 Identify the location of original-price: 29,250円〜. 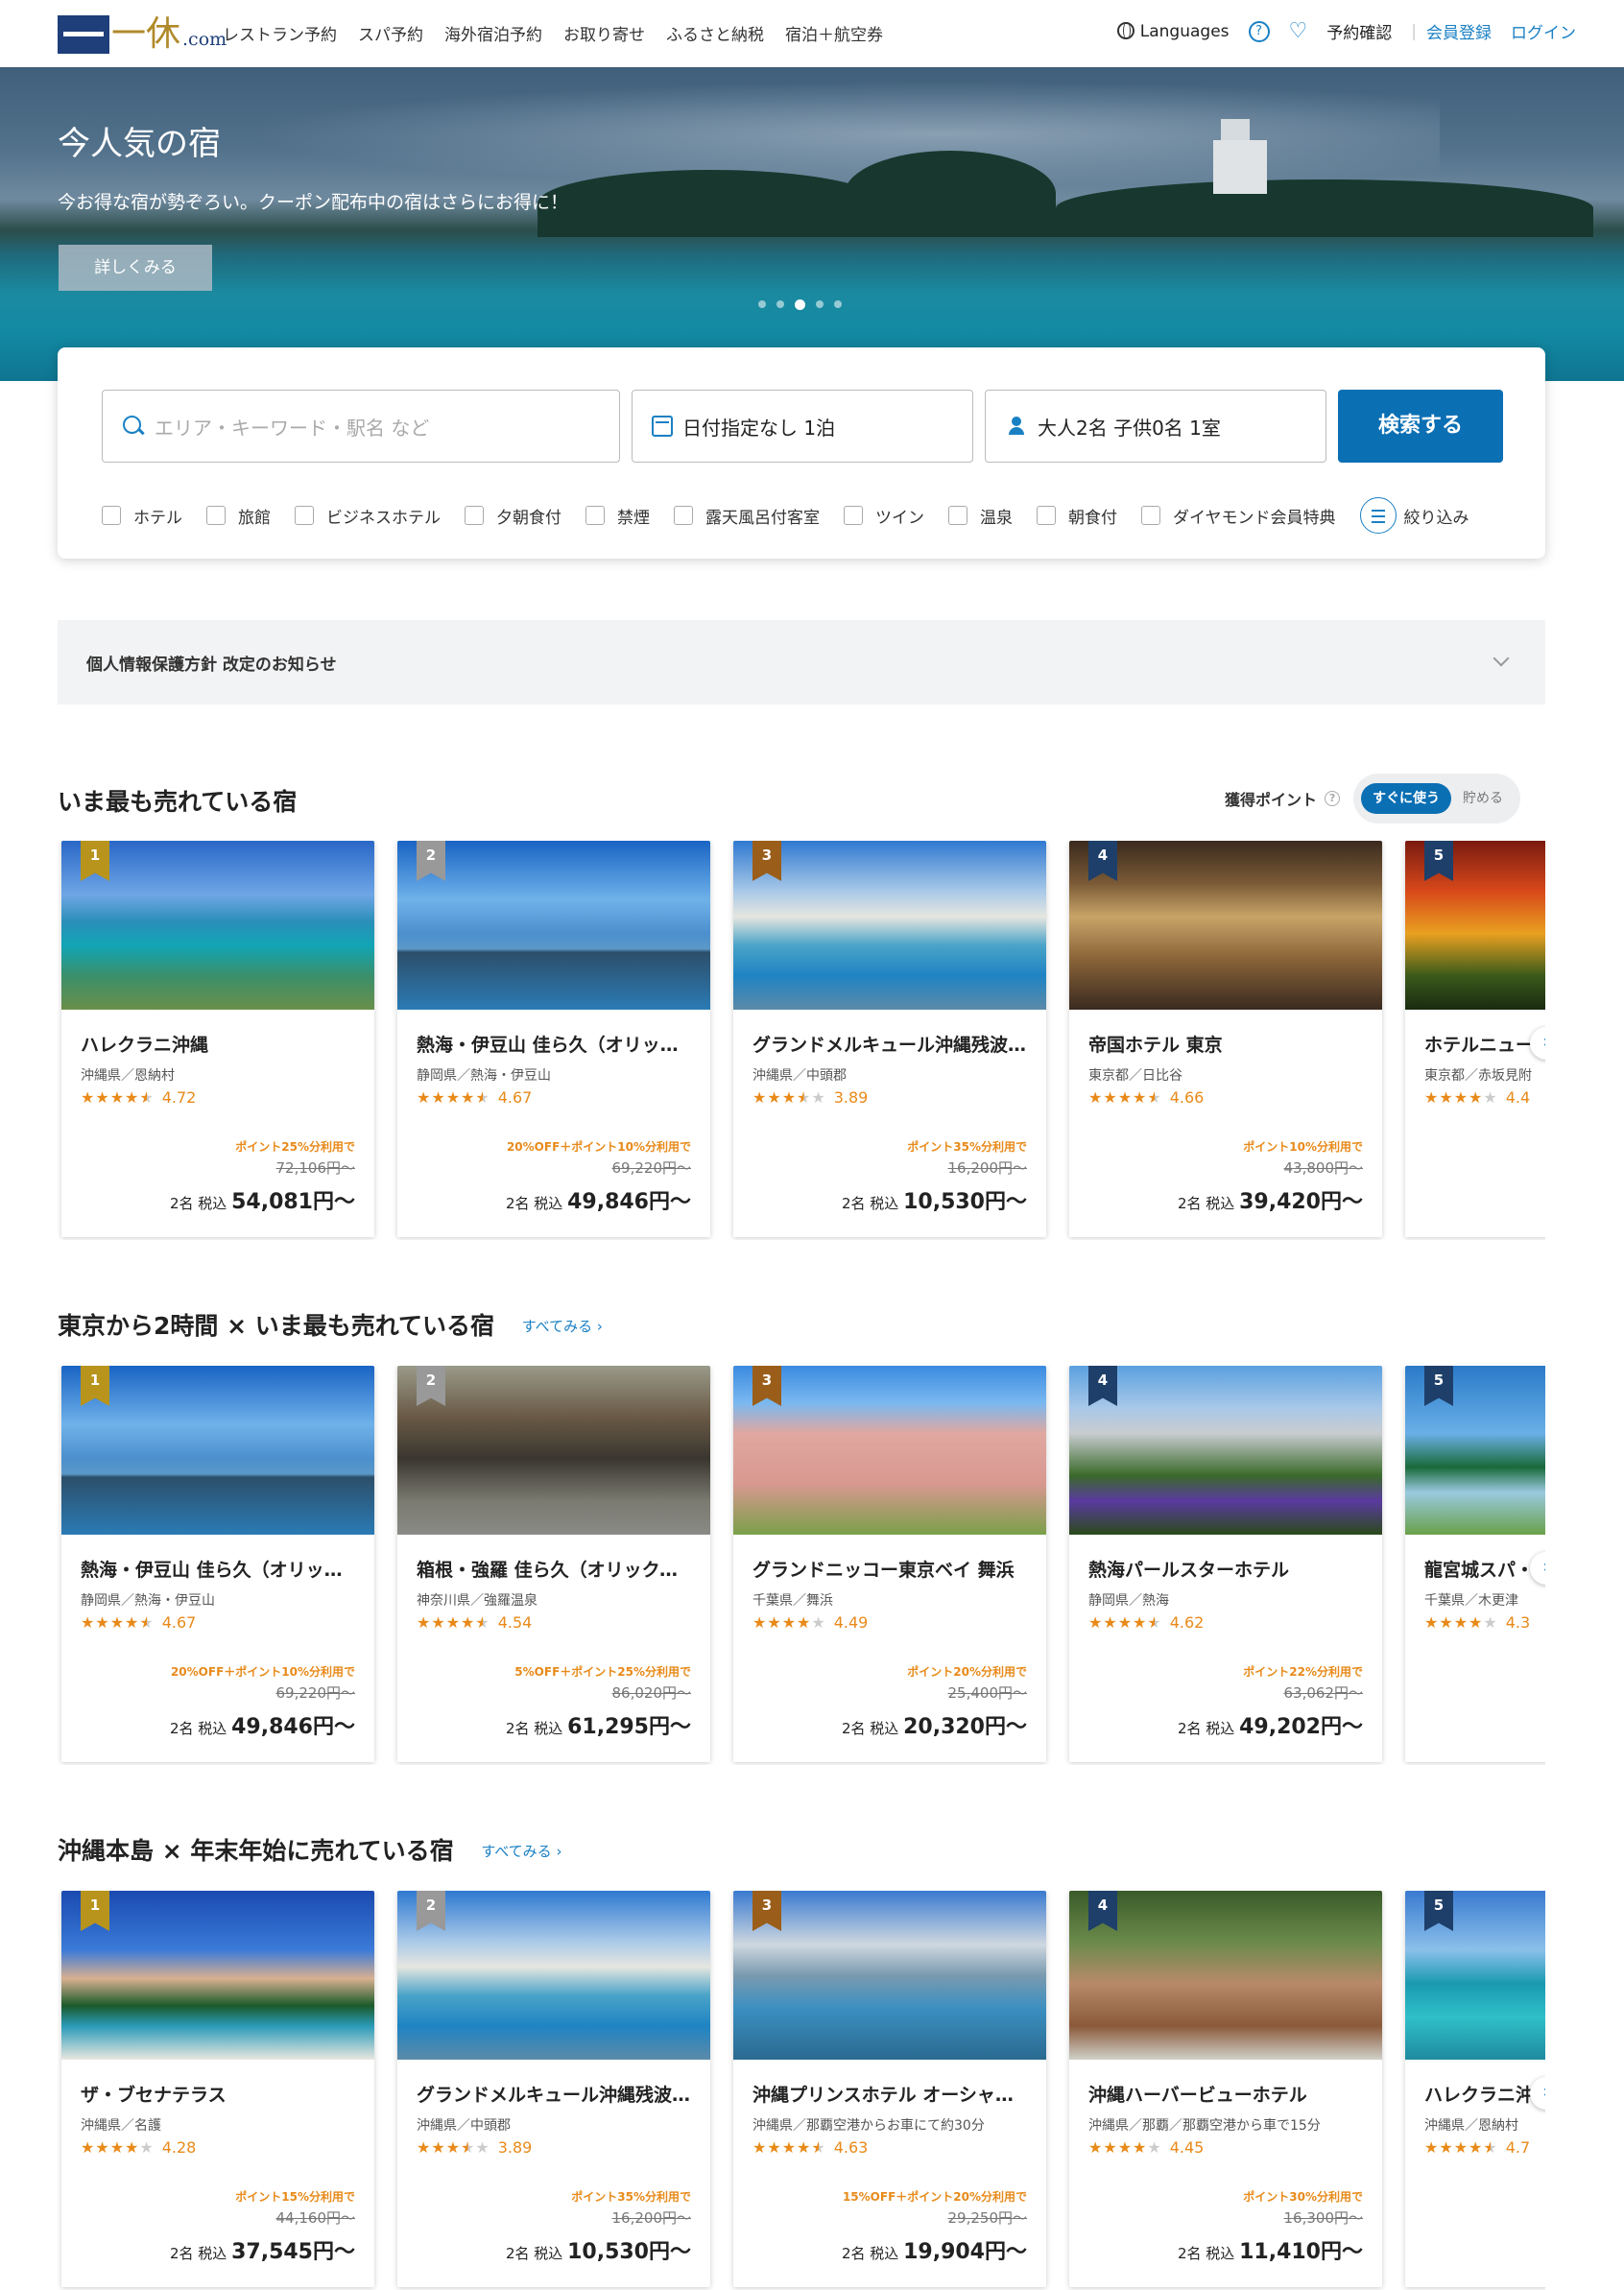
(988, 2218).